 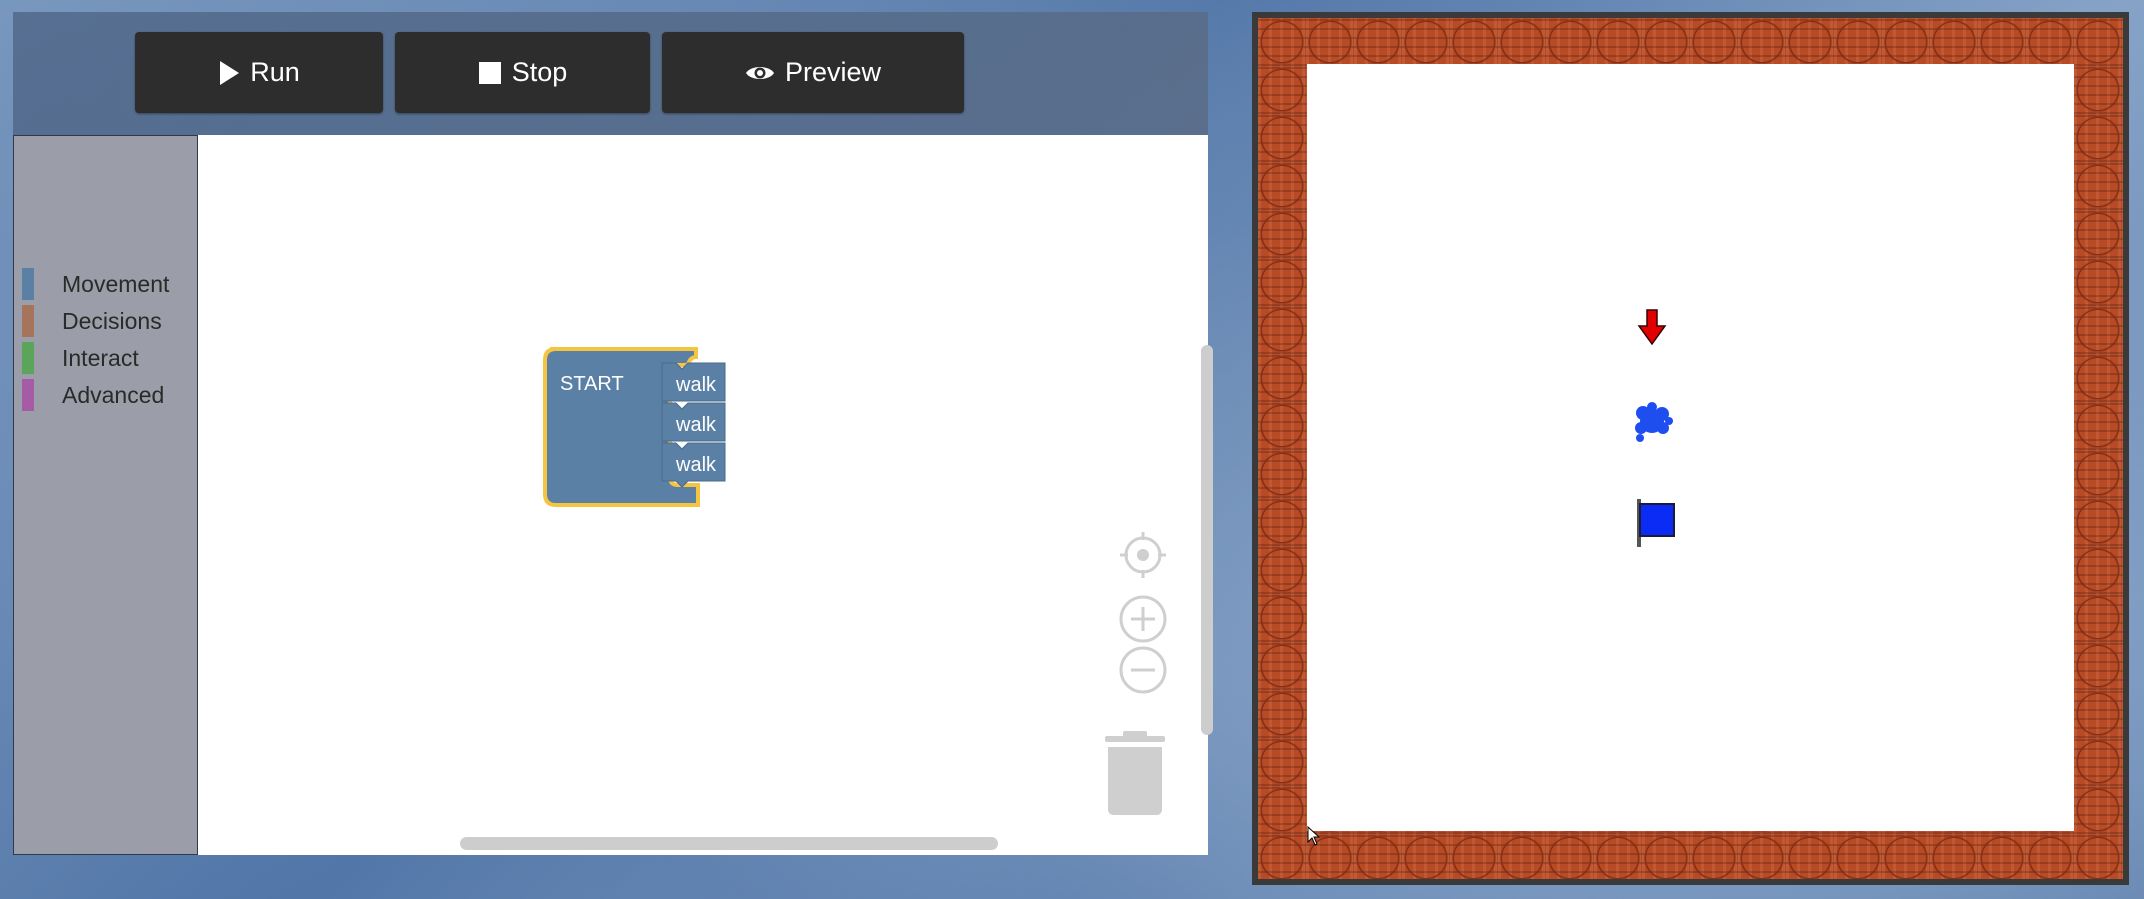 What do you see at coordinates (105, 495) in the screenshot?
I see `toolbox: Movement Decisions Interact Advanced` at bounding box center [105, 495].